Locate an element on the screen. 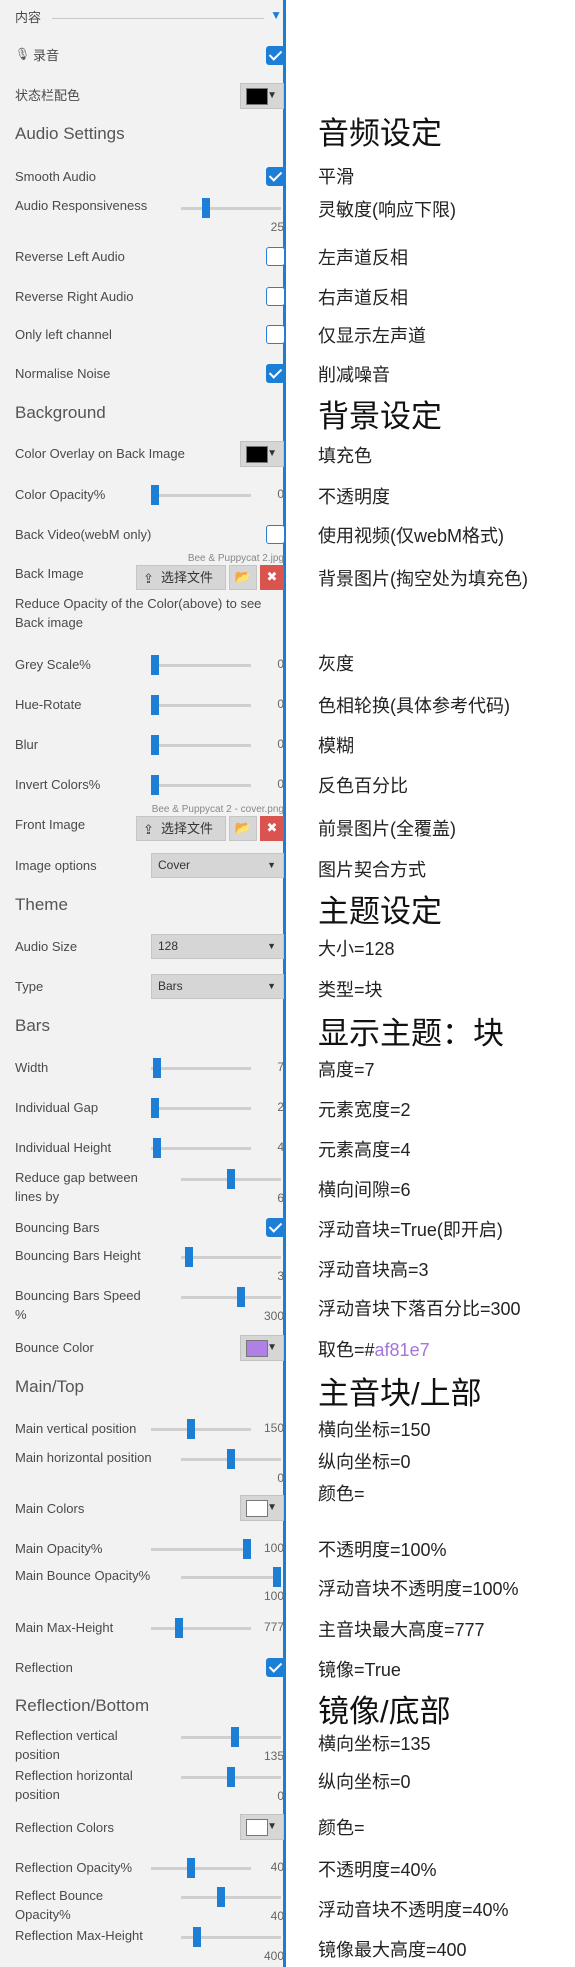 The height and width of the screenshot is (1967, 575). back-video-checkbox is located at coordinates (275, 534).